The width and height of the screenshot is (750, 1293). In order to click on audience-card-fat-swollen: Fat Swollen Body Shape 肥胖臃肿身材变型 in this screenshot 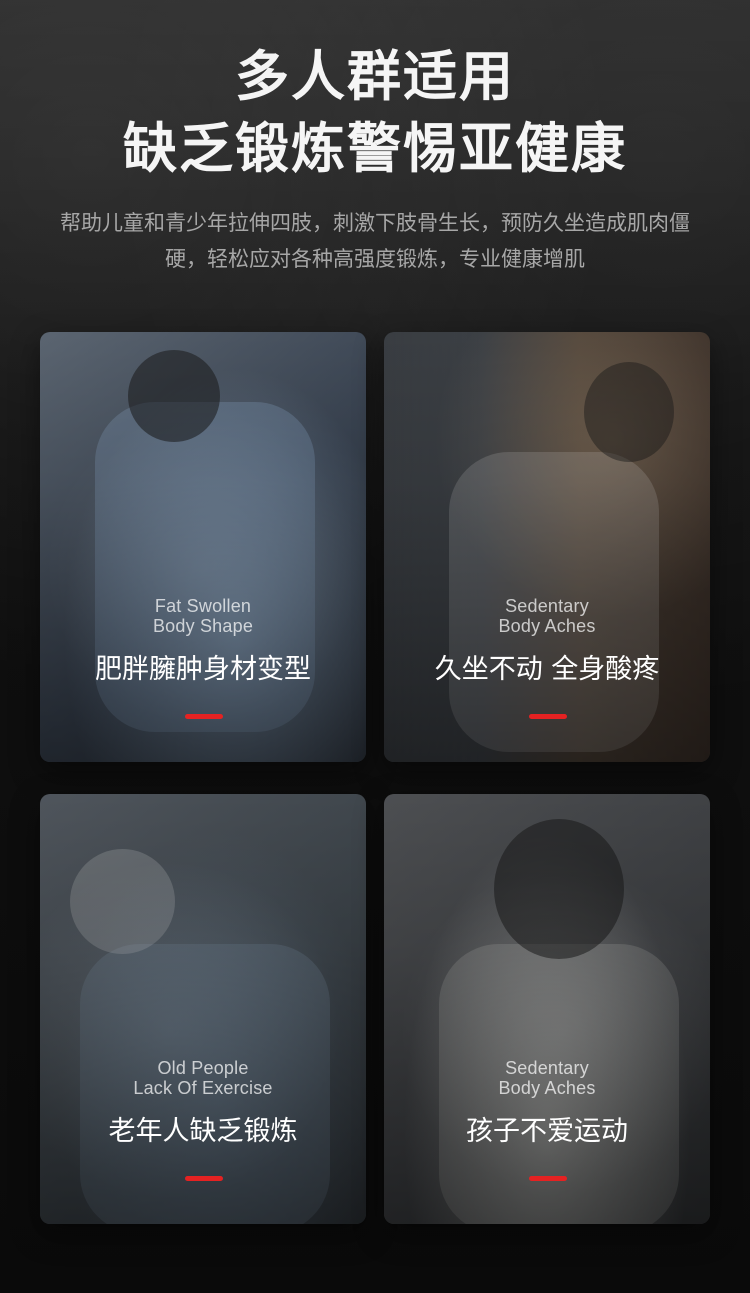, I will do `click(203, 547)`.